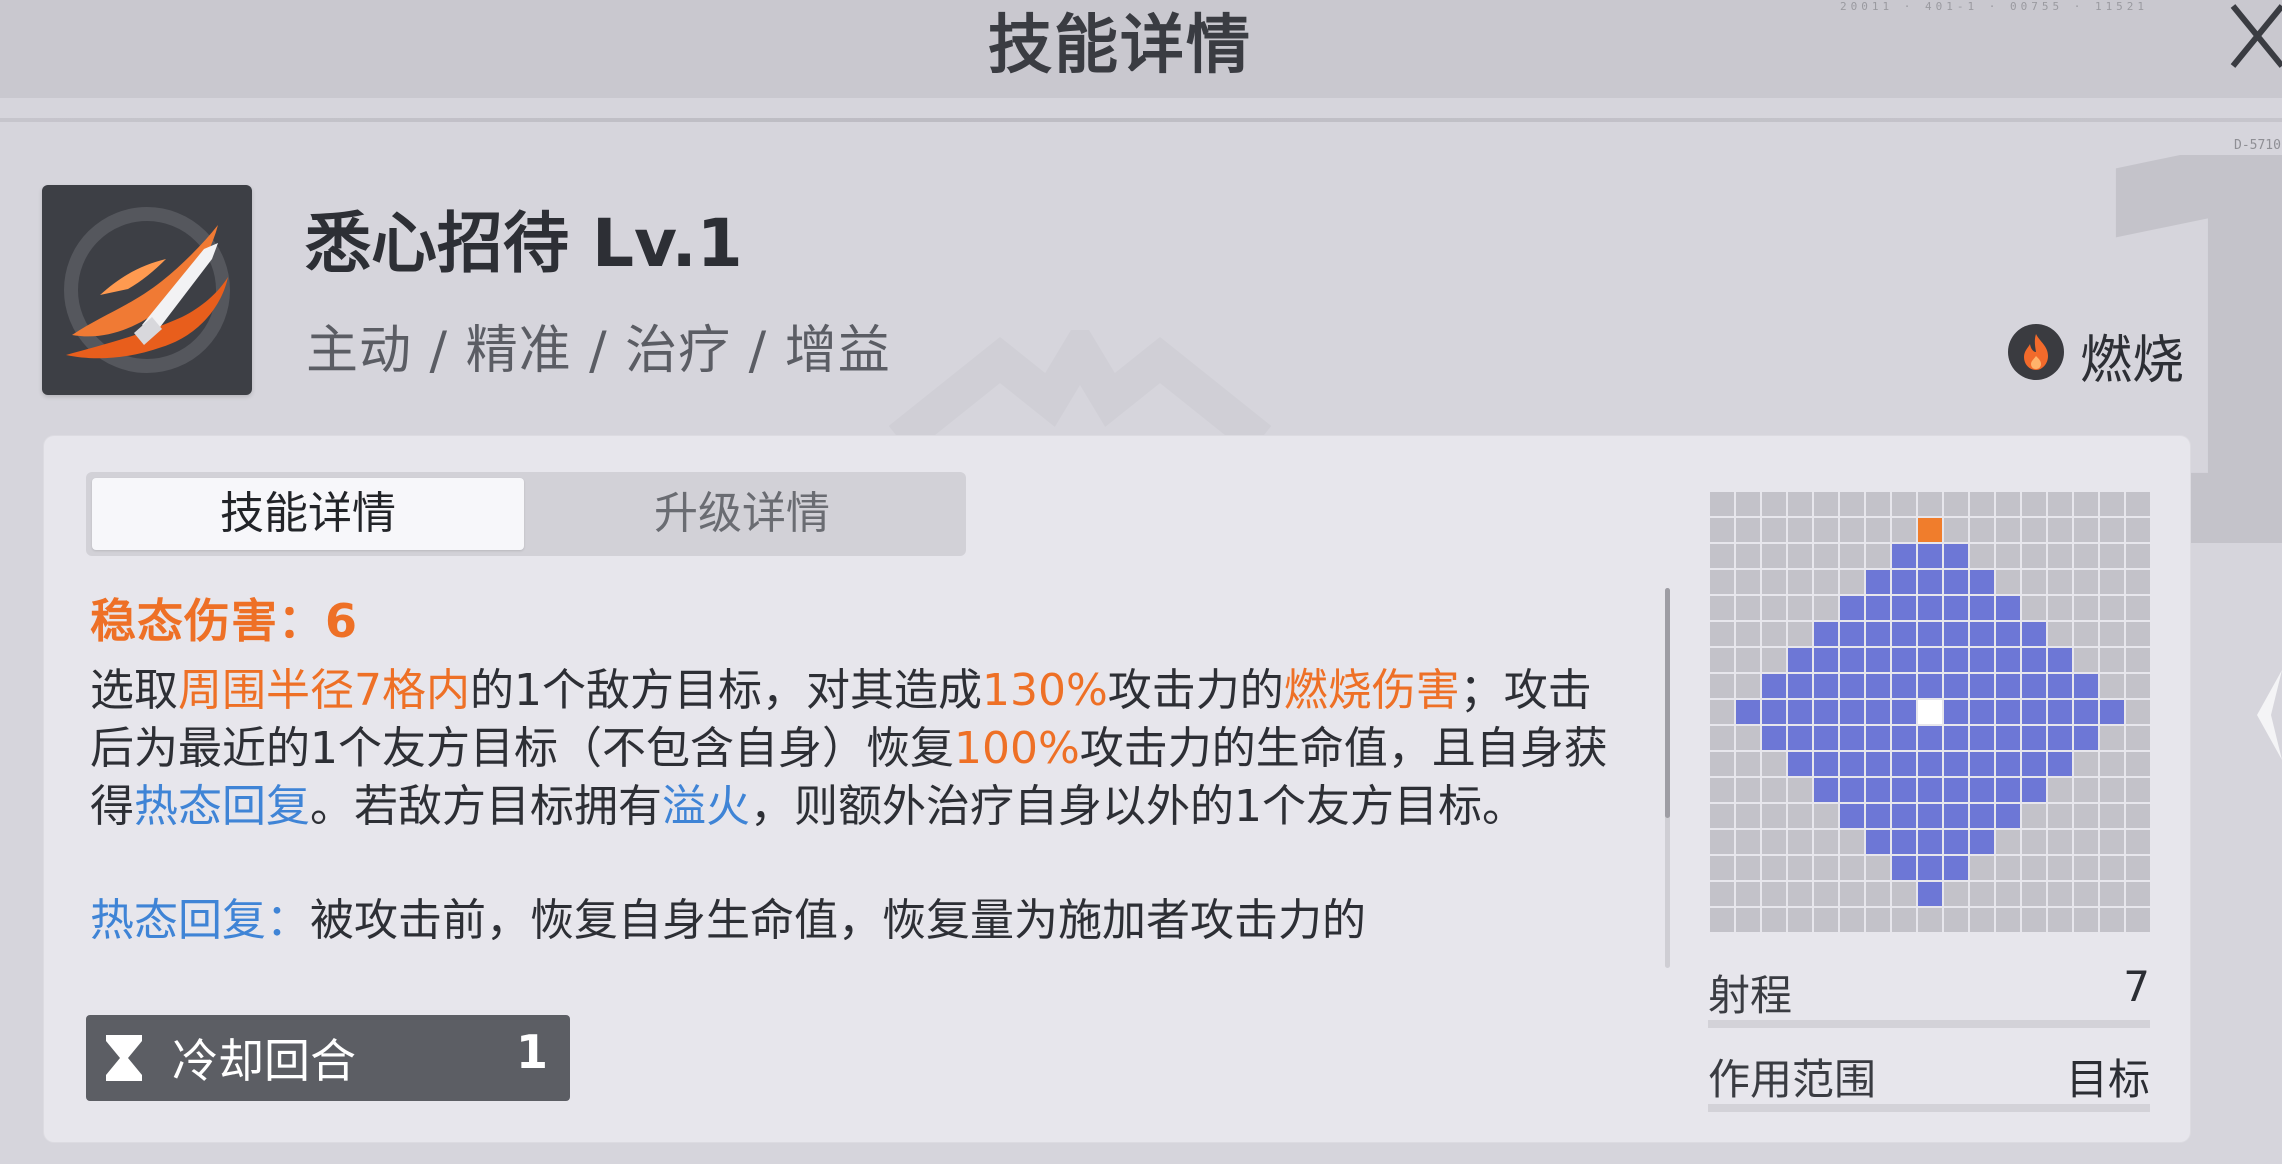 Image resolution: width=2282 pixels, height=1164 pixels. What do you see at coordinates (1017, 748) in the screenshot?
I see `highlight-text: 100%` at bounding box center [1017, 748].